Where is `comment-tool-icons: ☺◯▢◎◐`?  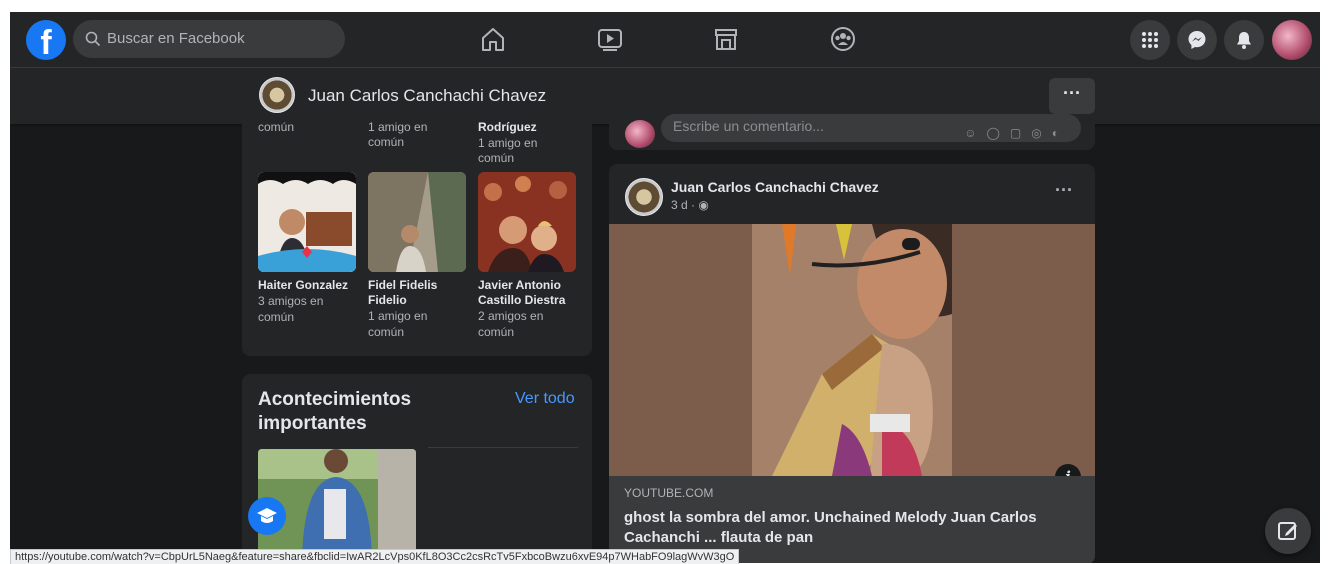 comment-tool-icons: ☺◯▢◎◐ is located at coordinates (1016, 133).